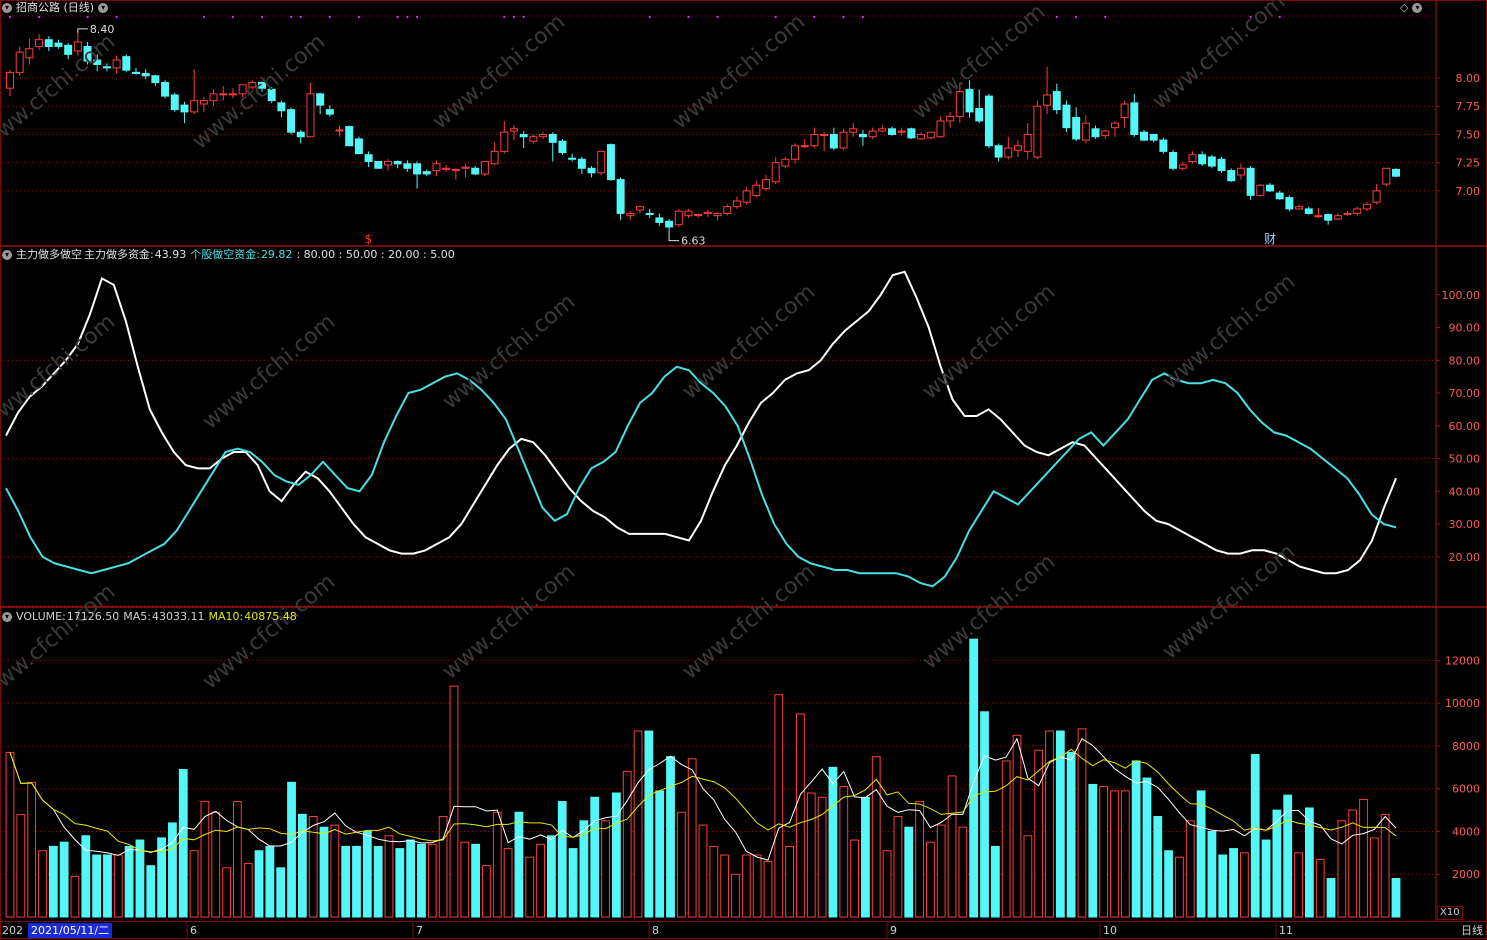  What do you see at coordinates (226, 616) in the screenshot?
I see `ma10-label: MA10:` at bounding box center [226, 616].